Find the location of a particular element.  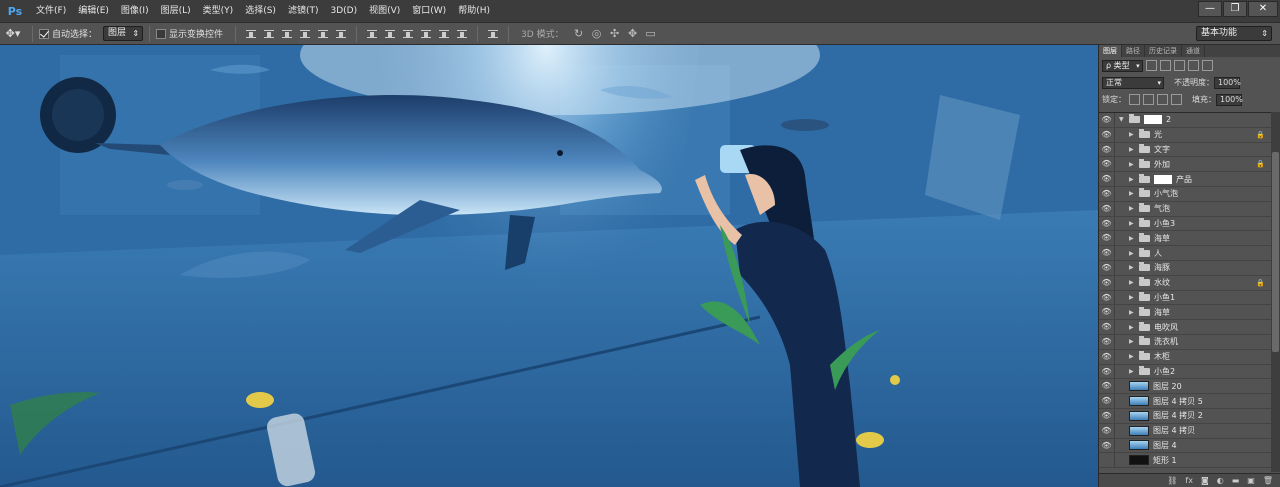

panel-tab: 路径 is located at coordinates (1133, 51).